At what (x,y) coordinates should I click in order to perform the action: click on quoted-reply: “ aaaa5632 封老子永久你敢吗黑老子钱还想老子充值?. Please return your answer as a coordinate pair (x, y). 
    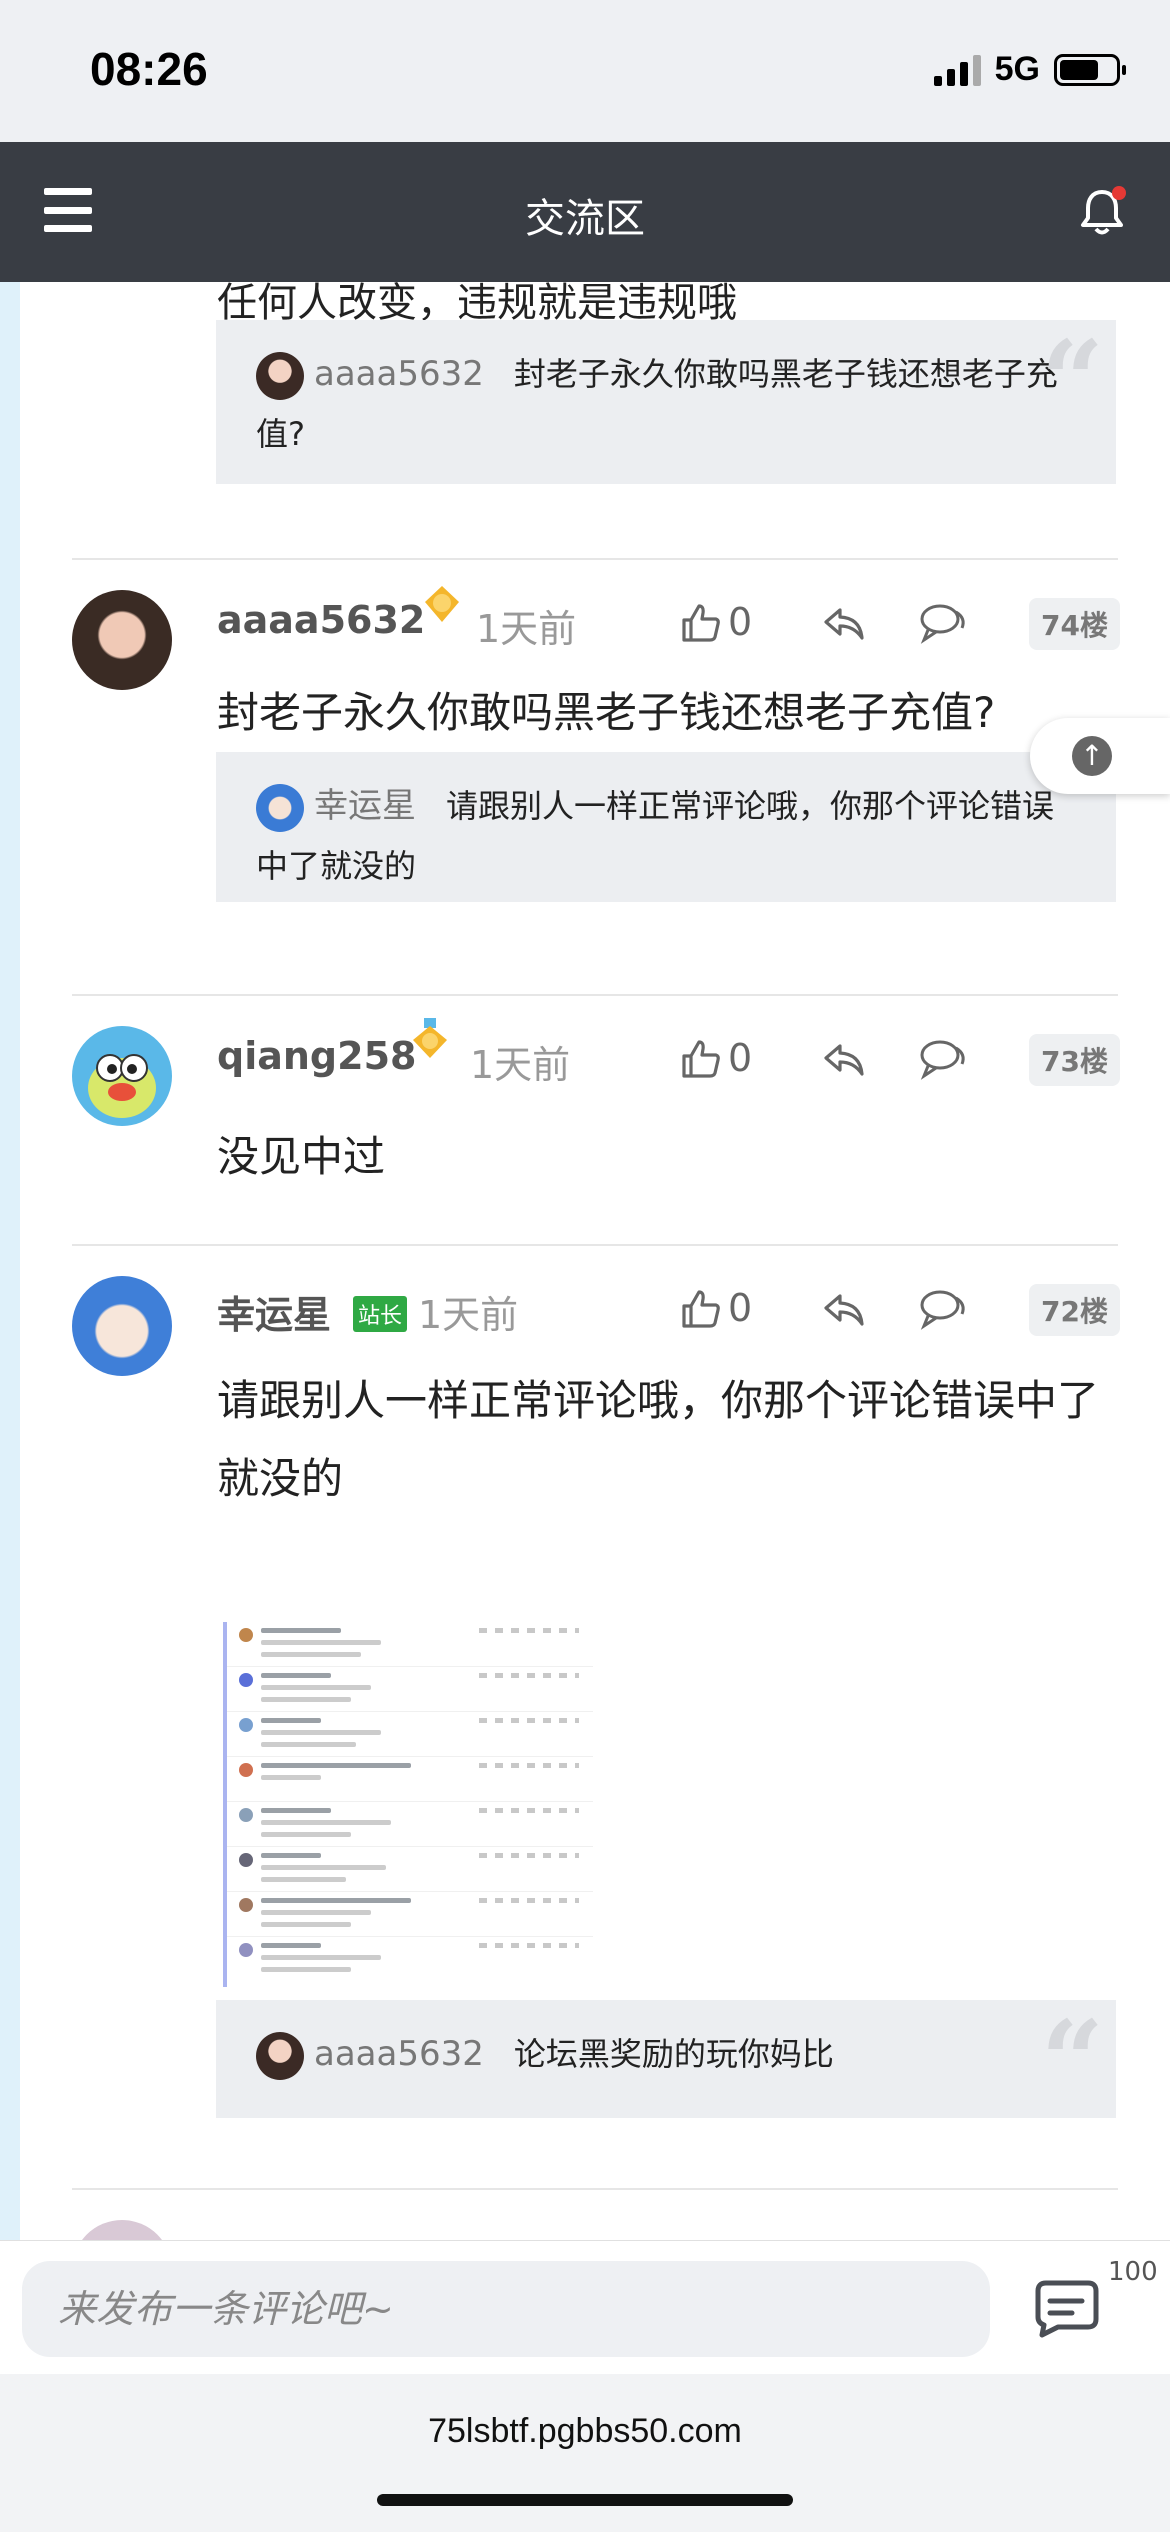
    Looking at the image, I should click on (666, 402).